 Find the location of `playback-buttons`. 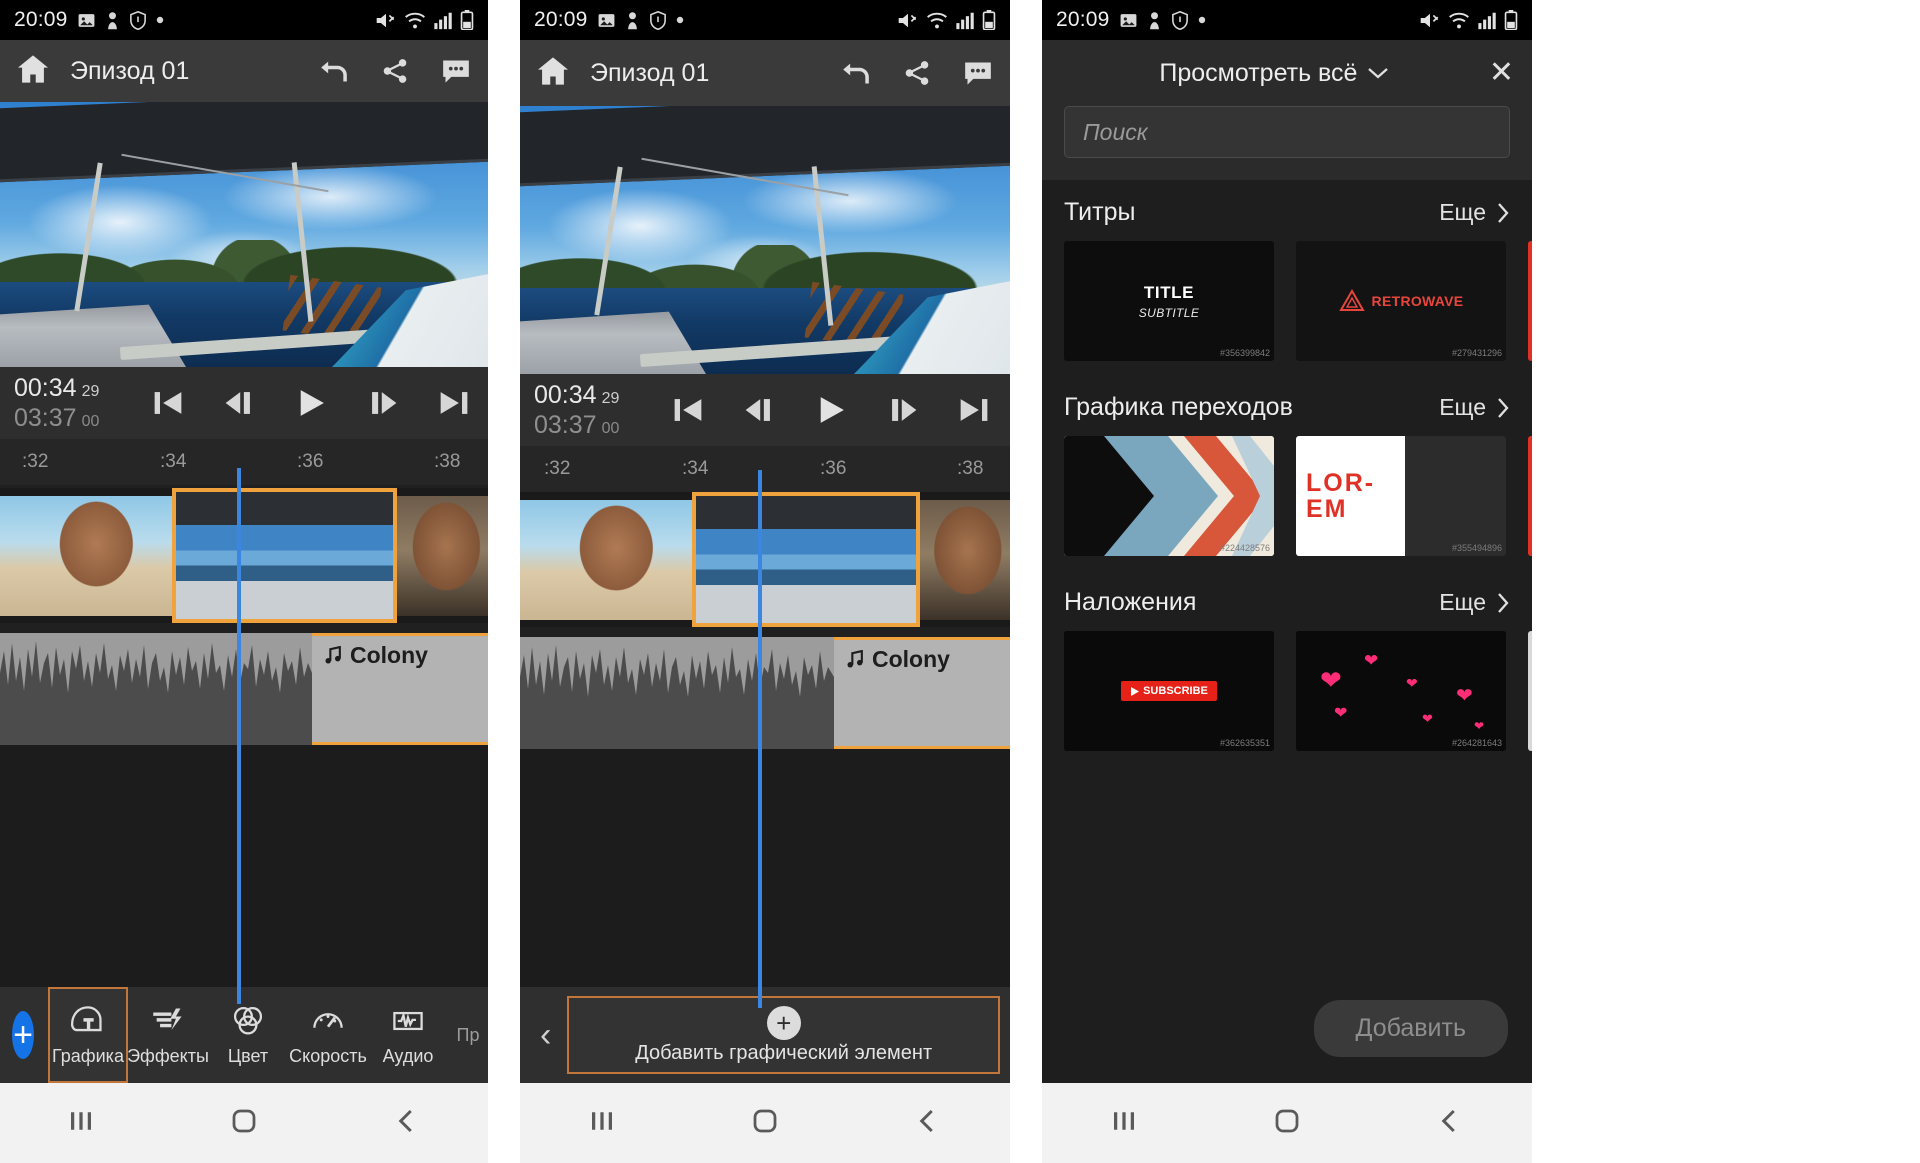

playback-buttons is located at coordinates (831, 410).